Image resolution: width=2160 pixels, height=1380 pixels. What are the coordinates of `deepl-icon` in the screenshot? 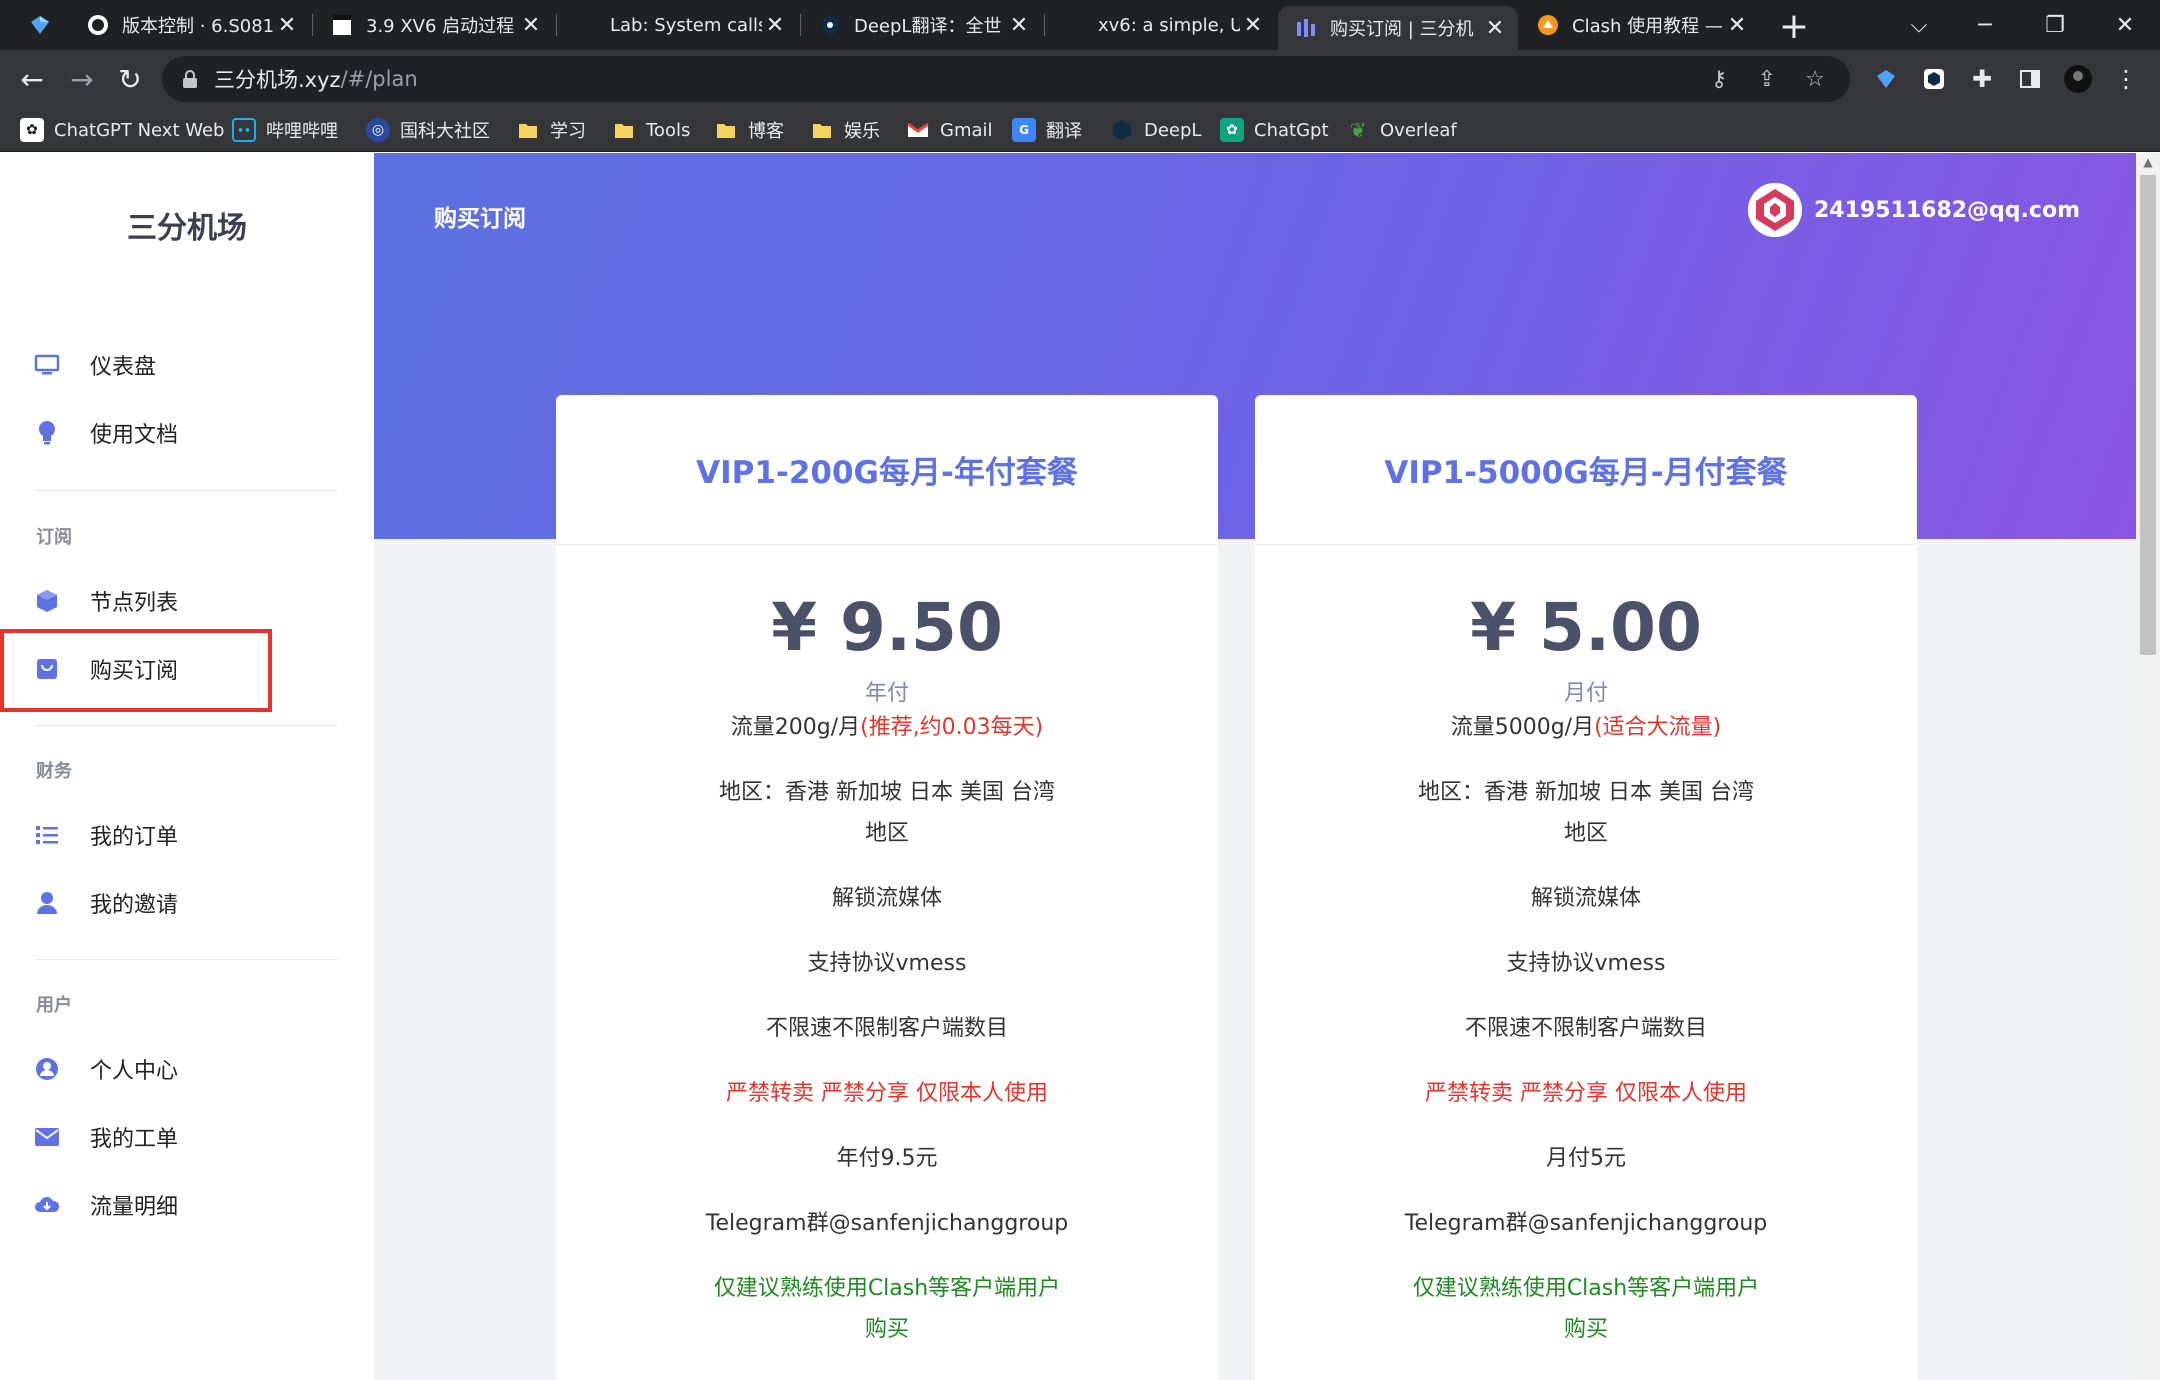 It's located at (830, 25).